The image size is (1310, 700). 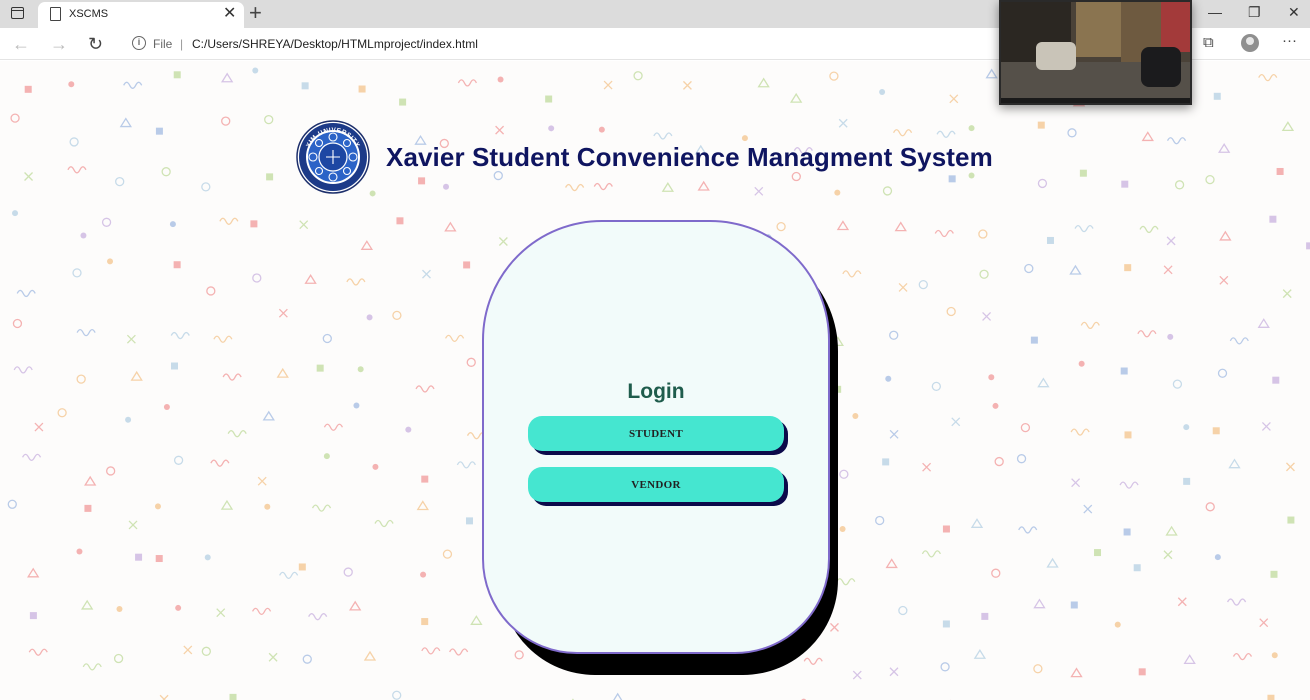 What do you see at coordinates (139, 43) in the screenshot?
I see `site-info-icon: i` at bounding box center [139, 43].